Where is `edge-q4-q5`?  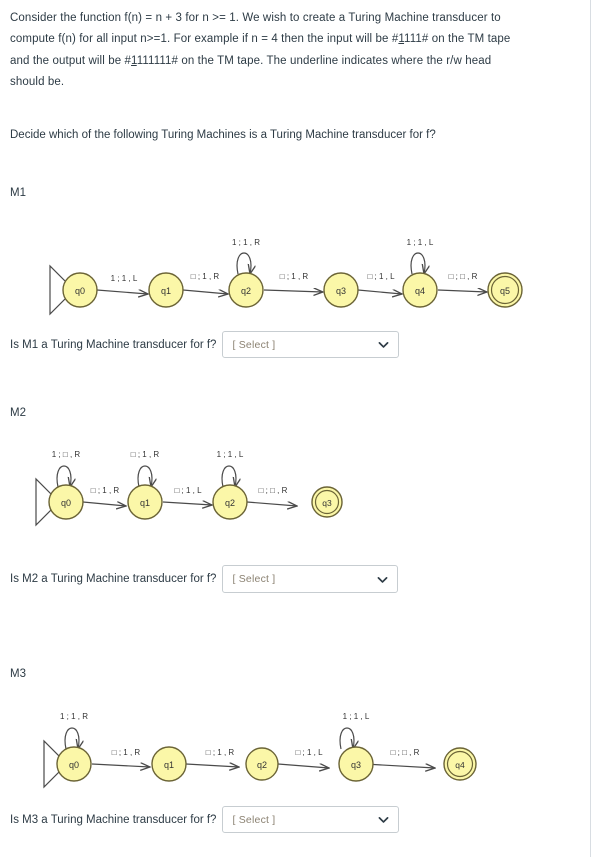
edge-q4-q5 is located at coordinates (462, 291).